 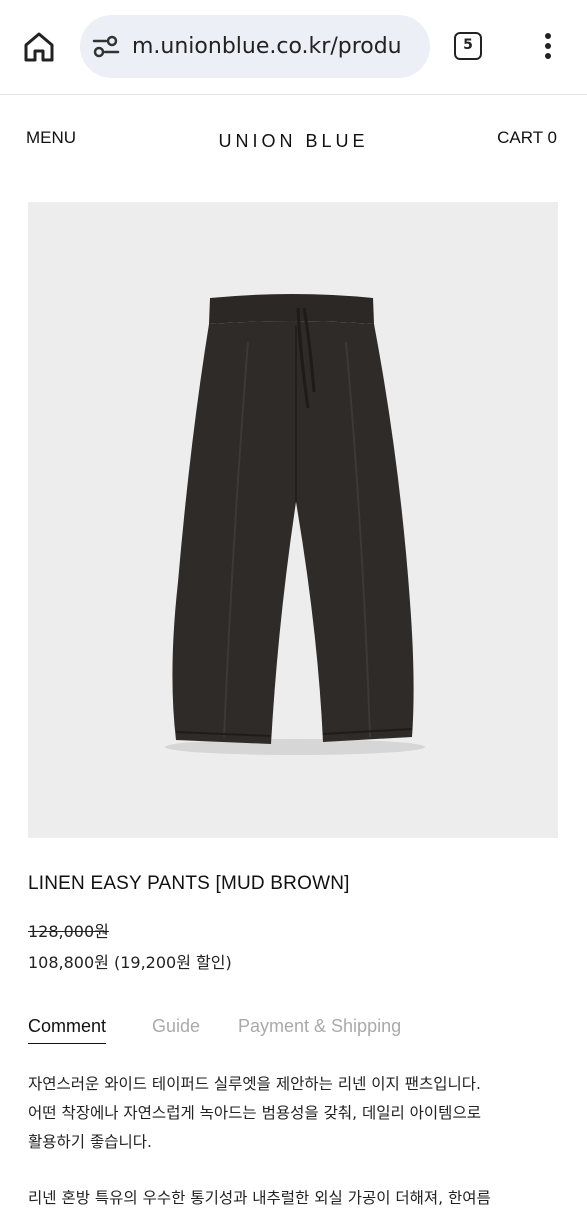 I want to click on tab-comment: Comment, so click(x=67, y=1030).